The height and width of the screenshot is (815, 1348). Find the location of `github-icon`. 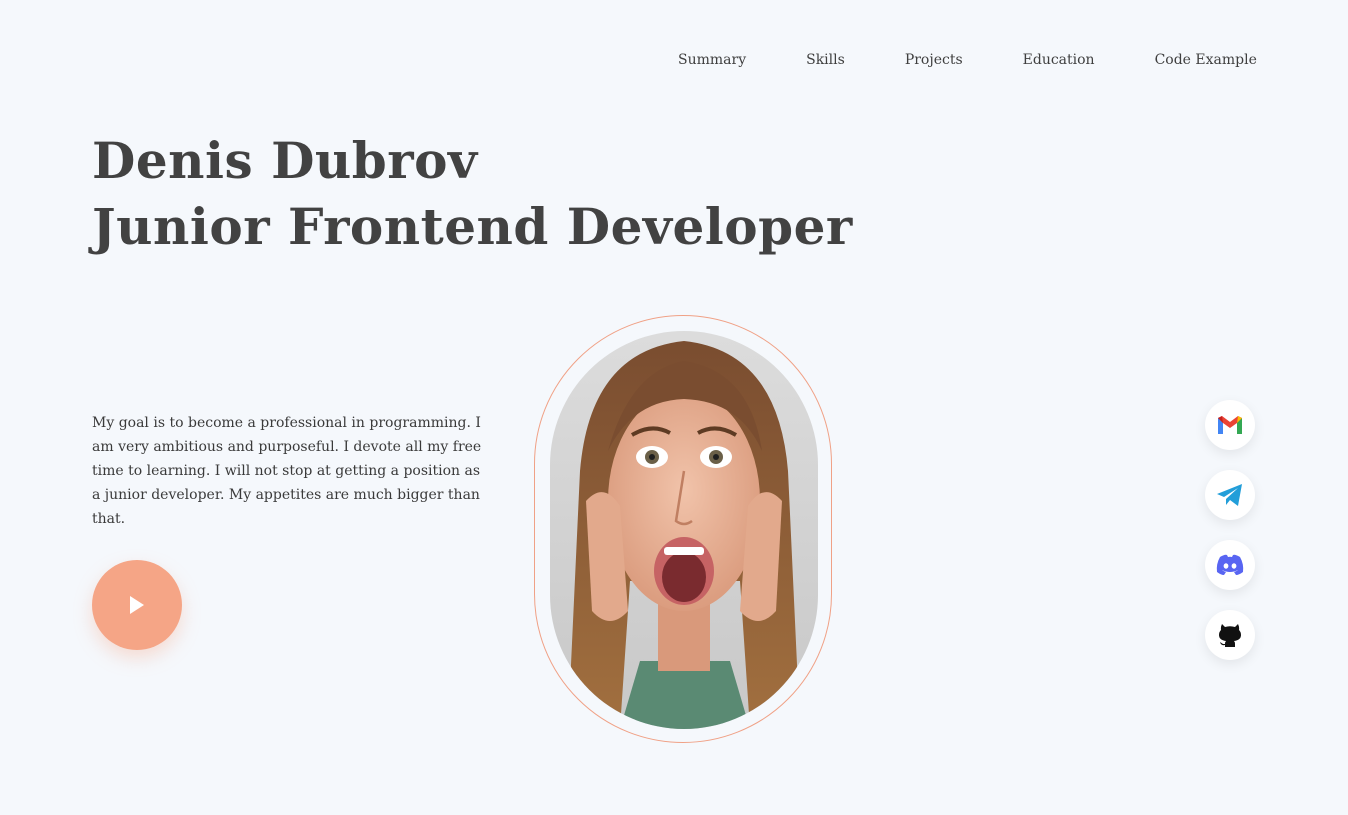

github-icon is located at coordinates (1230, 635).